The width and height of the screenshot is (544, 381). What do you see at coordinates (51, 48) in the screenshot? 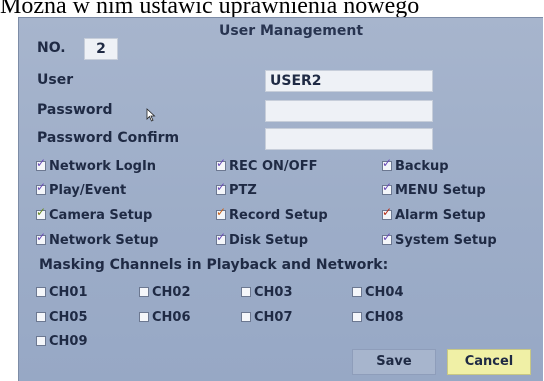
I see `no-label: NO.` at bounding box center [51, 48].